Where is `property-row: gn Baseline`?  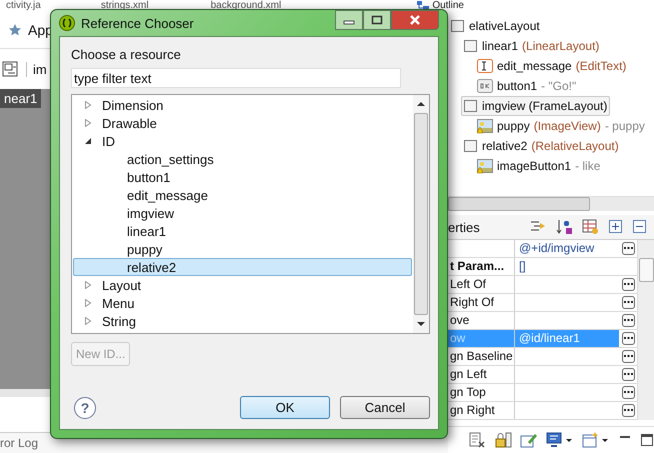
property-row: gn Baseline is located at coordinates (542, 357).